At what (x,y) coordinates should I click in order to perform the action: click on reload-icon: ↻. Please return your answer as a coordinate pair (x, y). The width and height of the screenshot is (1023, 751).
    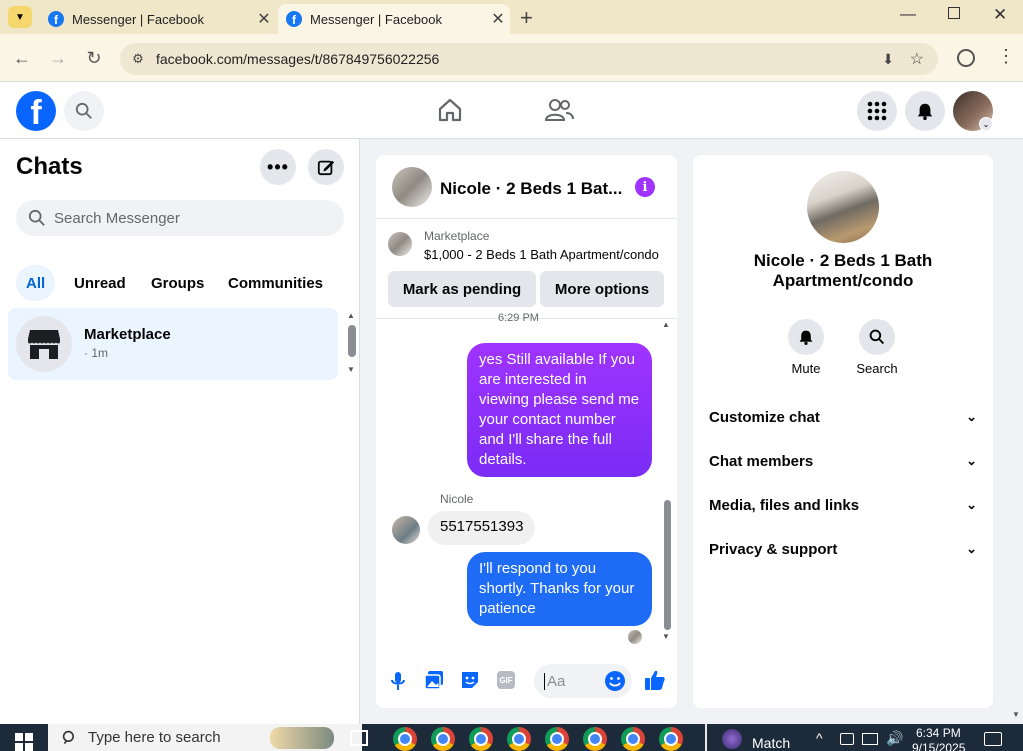
    Looking at the image, I should click on (94, 58).